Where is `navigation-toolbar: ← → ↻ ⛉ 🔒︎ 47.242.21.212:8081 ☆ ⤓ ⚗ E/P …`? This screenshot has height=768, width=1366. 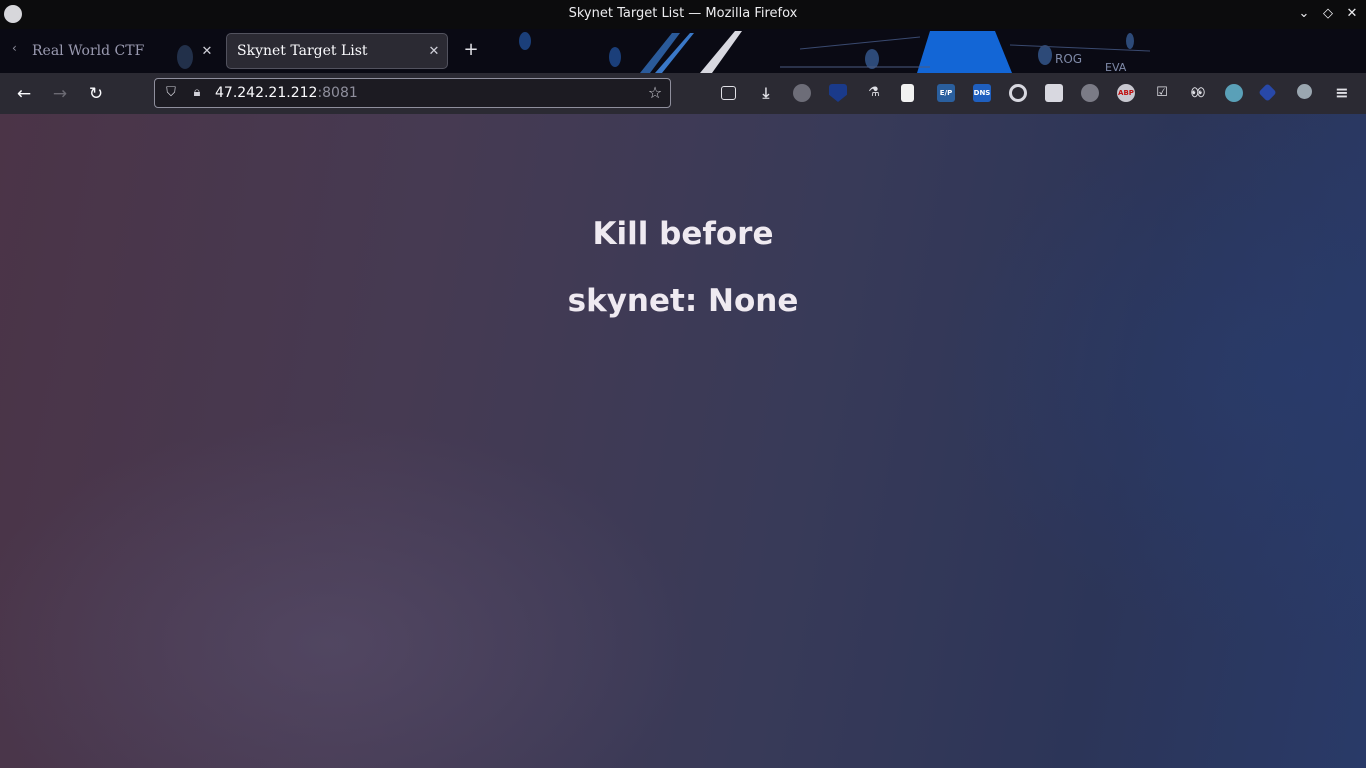
navigation-toolbar: ← → ↻ ⛉ 🔒︎ 47.242.21.212:8081 ☆ ⤓ ⚗ E/P … is located at coordinates (683, 93).